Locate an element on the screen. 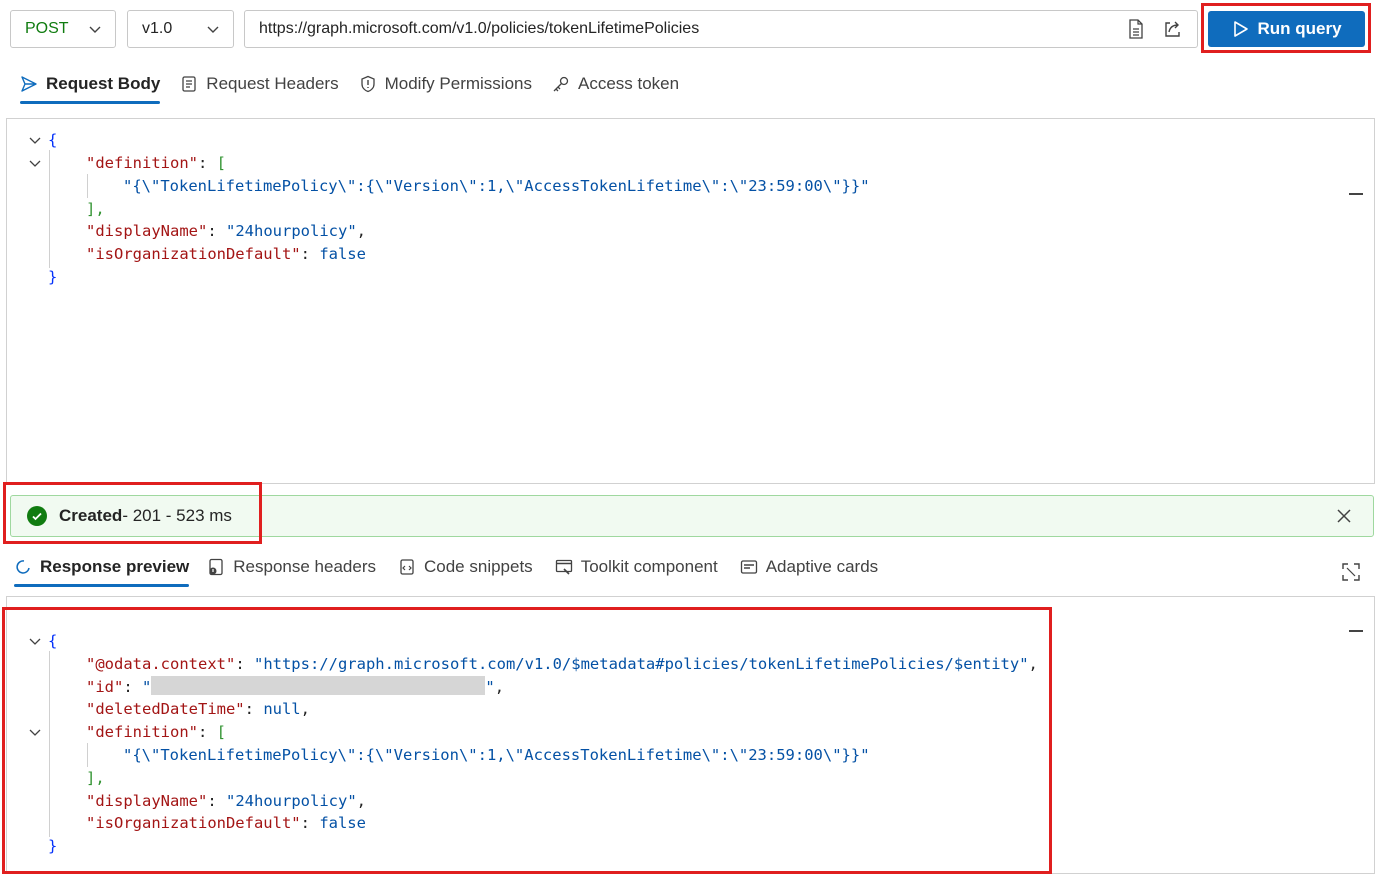  run-query-button: Run query is located at coordinates (1286, 29).